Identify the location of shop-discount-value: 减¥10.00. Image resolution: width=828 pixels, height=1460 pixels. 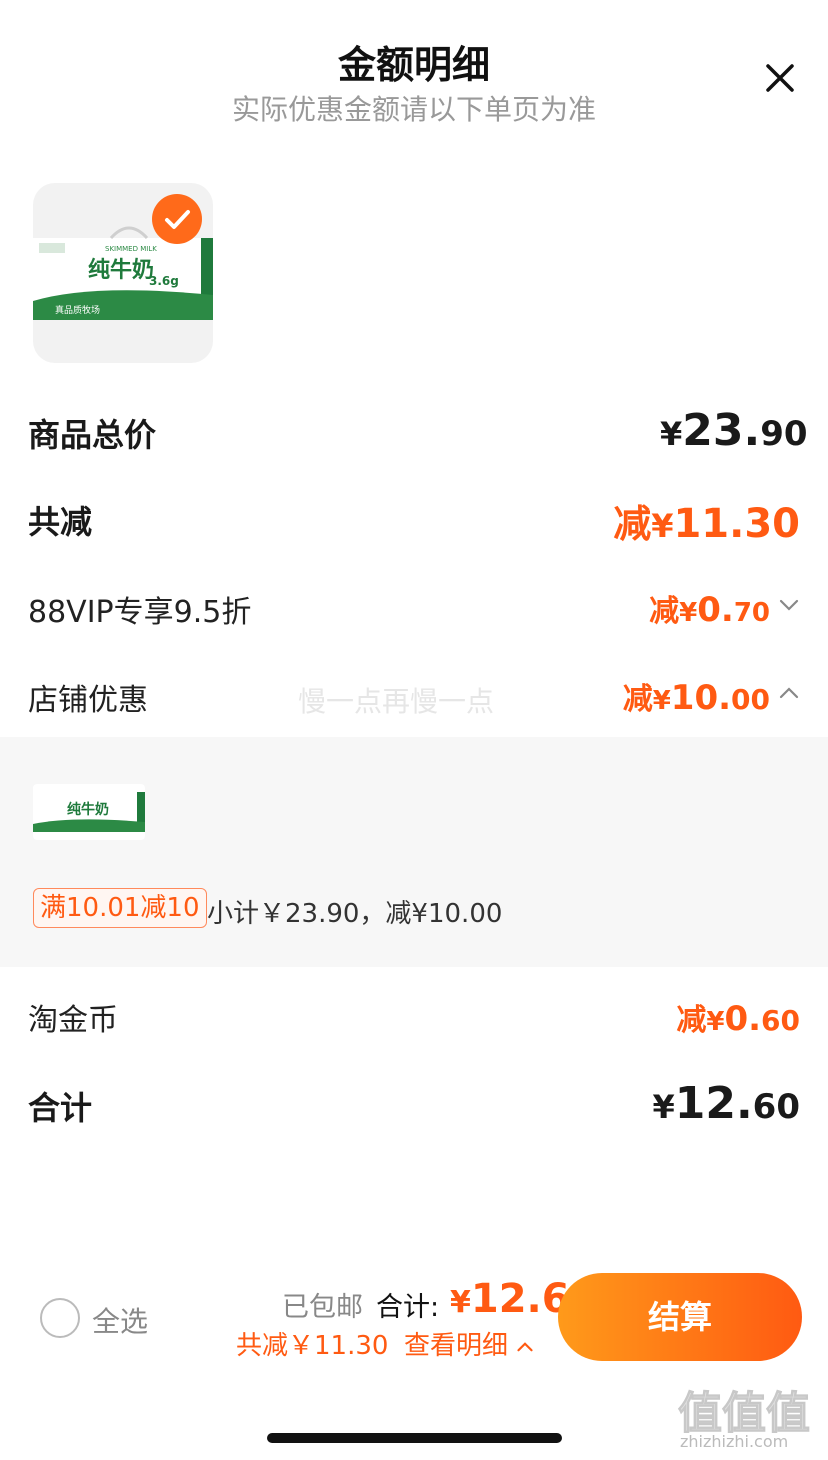
(685, 696).